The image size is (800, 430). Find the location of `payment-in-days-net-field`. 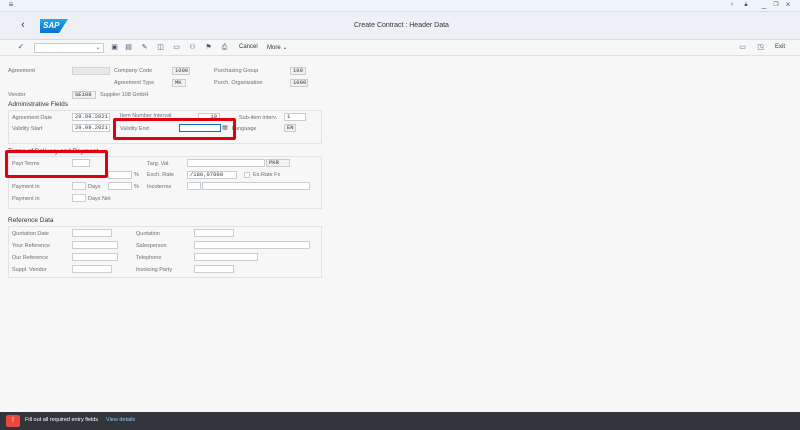

payment-in-days-net-field is located at coordinates (79, 198).